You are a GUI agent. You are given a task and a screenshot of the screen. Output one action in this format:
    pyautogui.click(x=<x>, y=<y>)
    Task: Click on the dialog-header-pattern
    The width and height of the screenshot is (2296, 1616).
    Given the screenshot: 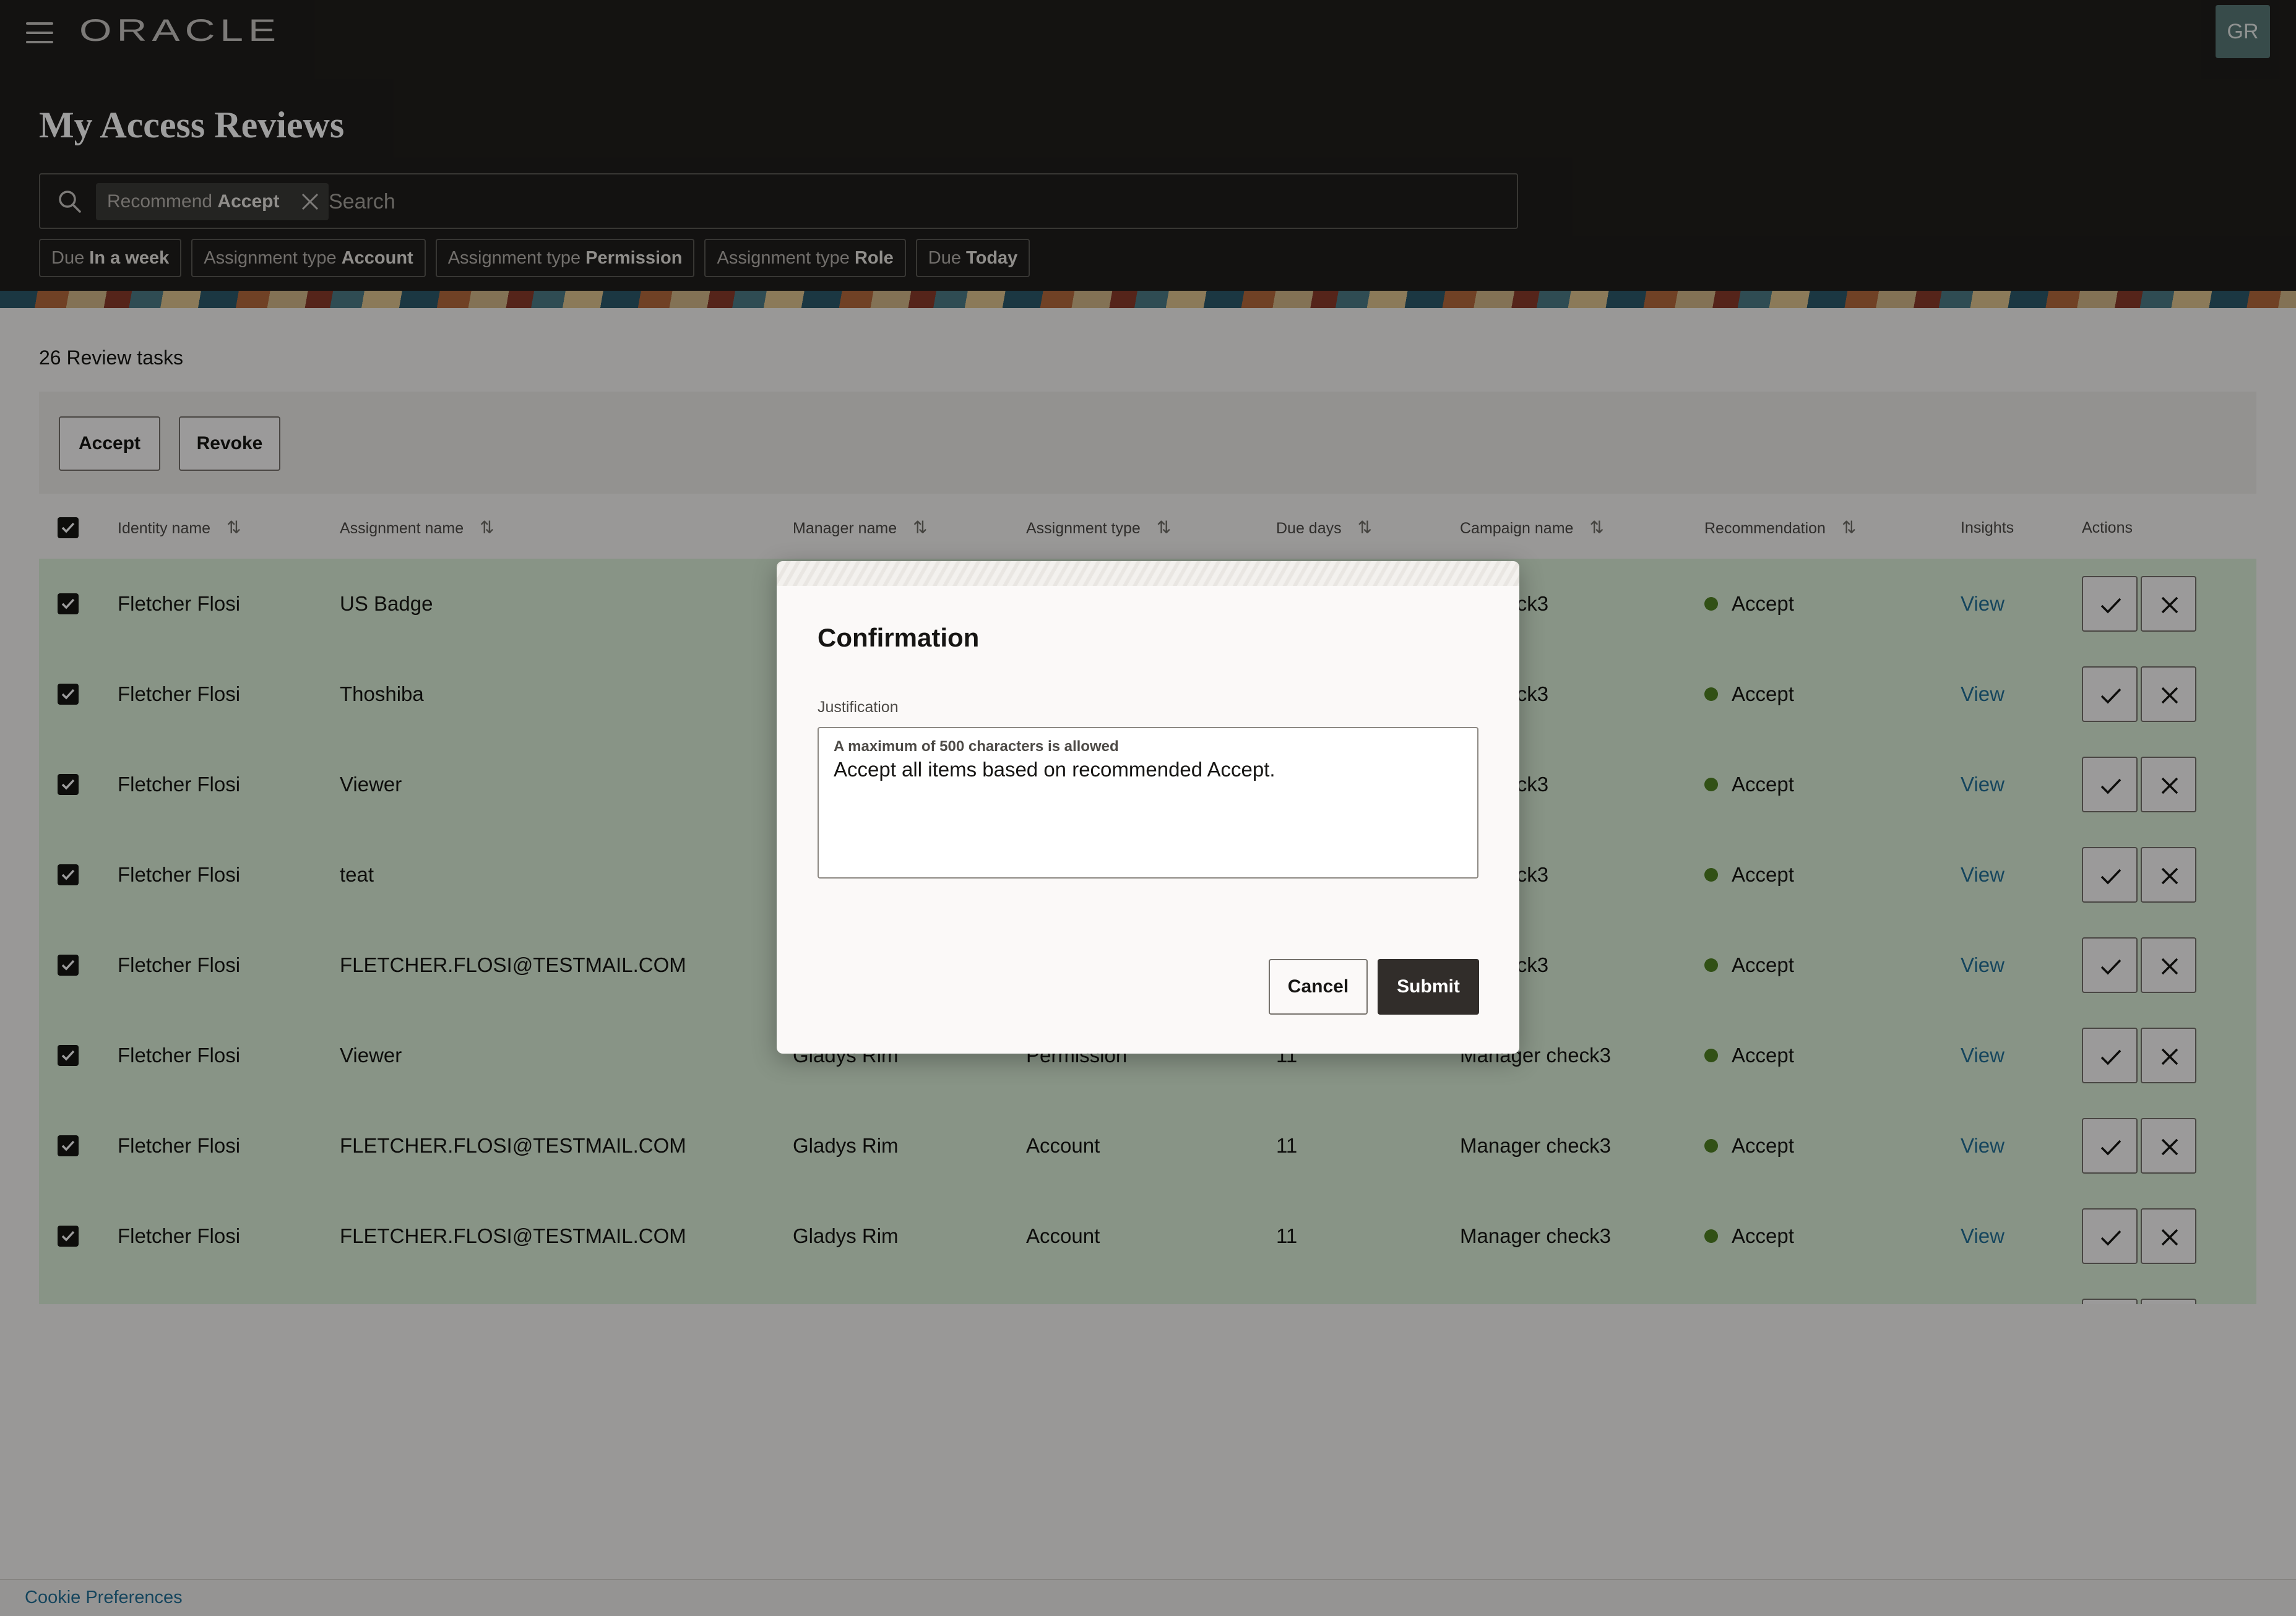 What is the action you would take?
    pyautogui.click(x=1148, y=573)
    